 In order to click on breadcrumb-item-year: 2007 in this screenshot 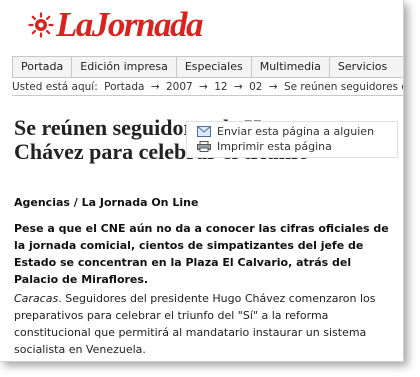, I will do `click(179, 87)`.